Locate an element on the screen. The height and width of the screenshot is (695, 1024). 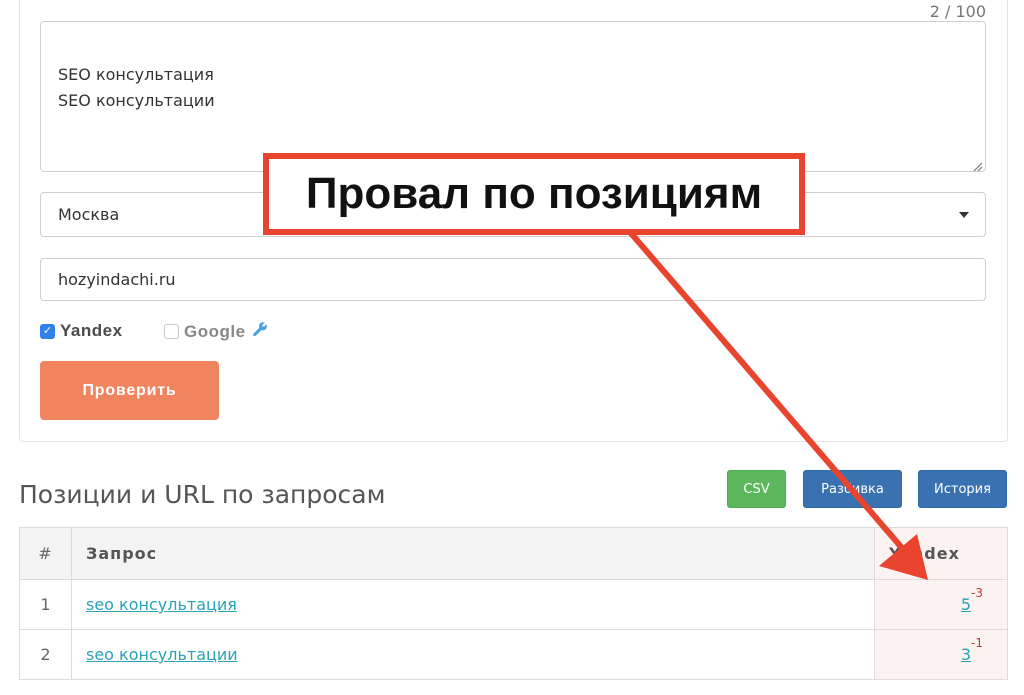
table-row: 2 seo консультации 3 -1 is located at coordinates (513, 654).